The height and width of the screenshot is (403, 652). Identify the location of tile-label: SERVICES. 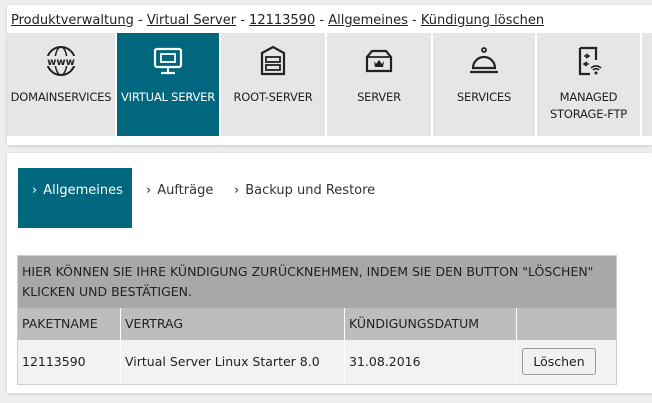
(484, 97).